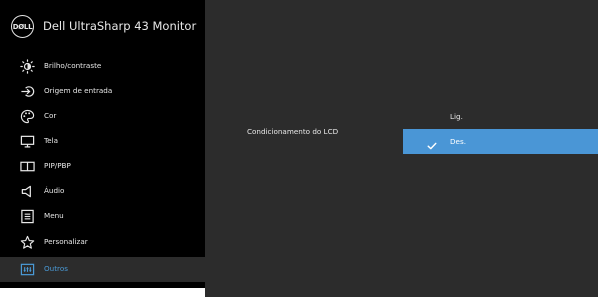  Describe the element at coordinates (102, 166) in the screenshot. I see `menu-item-pip-pbp: PIP/PBP` at that location.